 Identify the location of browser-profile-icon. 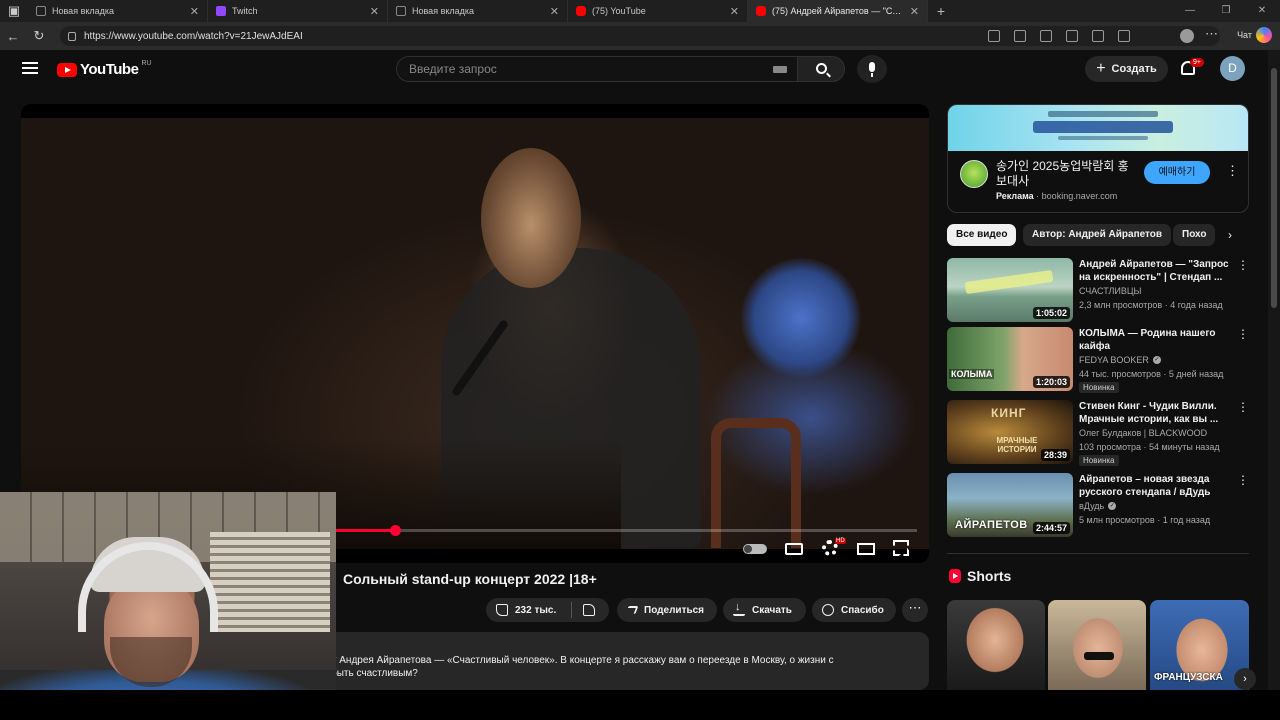
(1187, 36).